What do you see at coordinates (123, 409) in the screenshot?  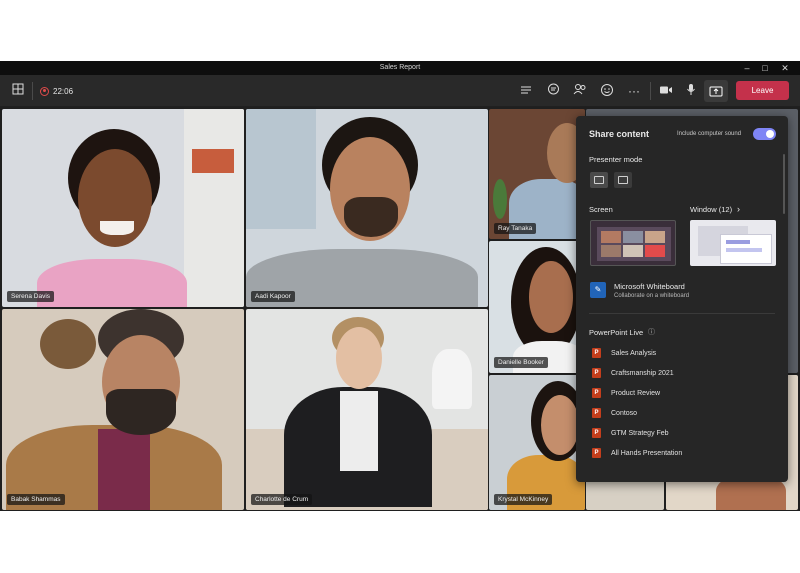 I see `video-tile: Babak Shammas` at bounding box center [123, 409].